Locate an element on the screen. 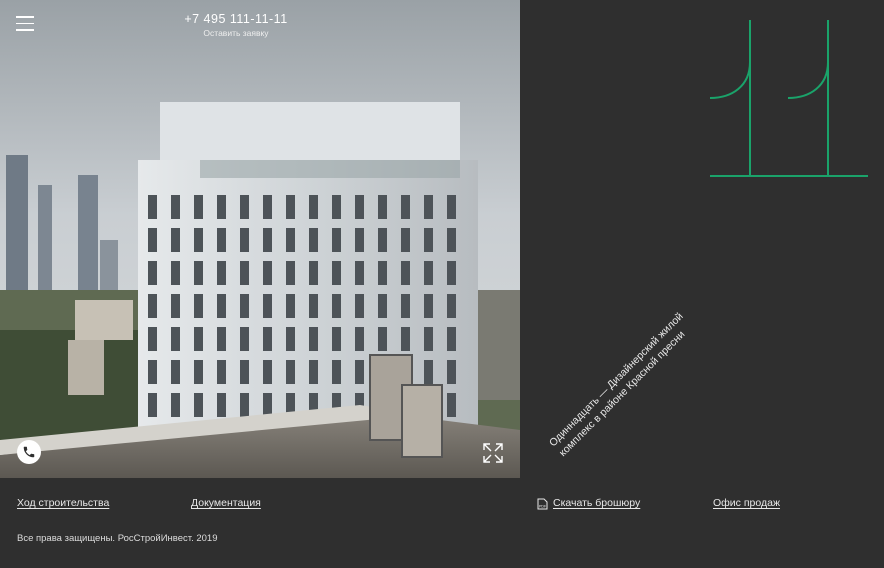  svg-text: PDF is located at coordinates (543, 507).